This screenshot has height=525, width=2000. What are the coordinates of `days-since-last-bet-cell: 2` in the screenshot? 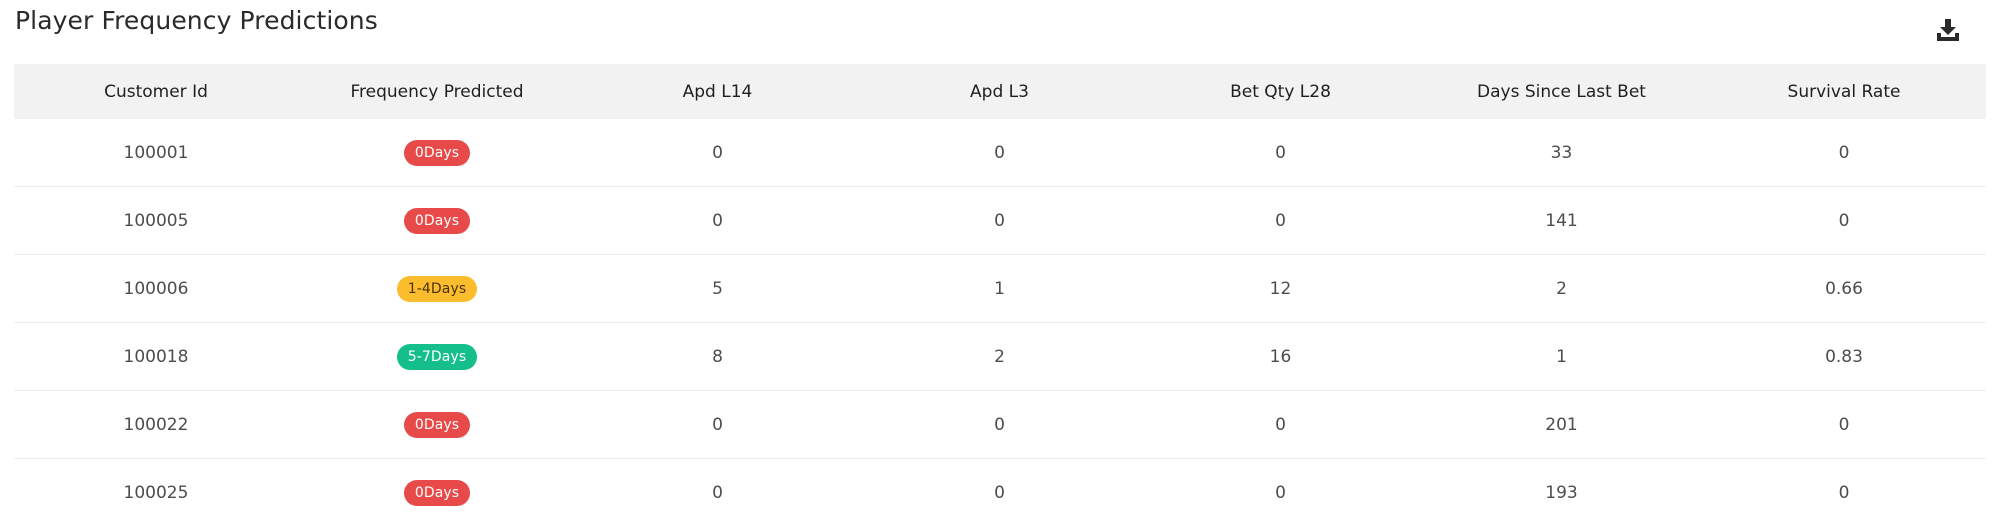 It's located at (1561, 288).